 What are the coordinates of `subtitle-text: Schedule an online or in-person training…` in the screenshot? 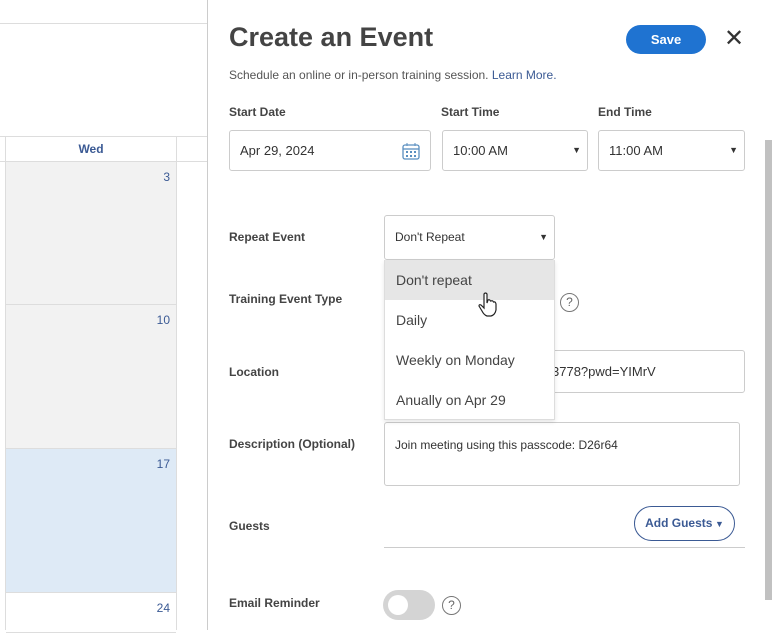 It's located at (359, 75).